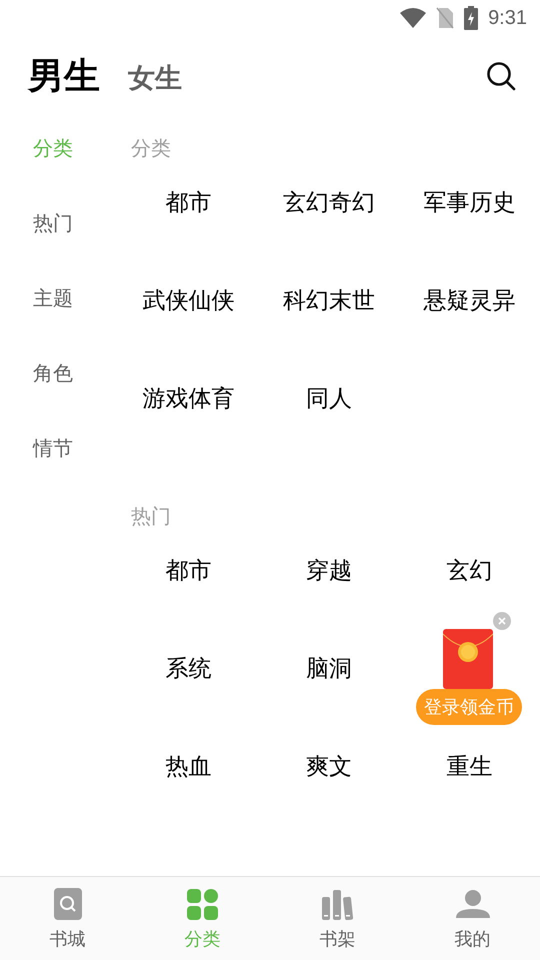  I want to click on gender-tab: 男生, so click(64, 76).